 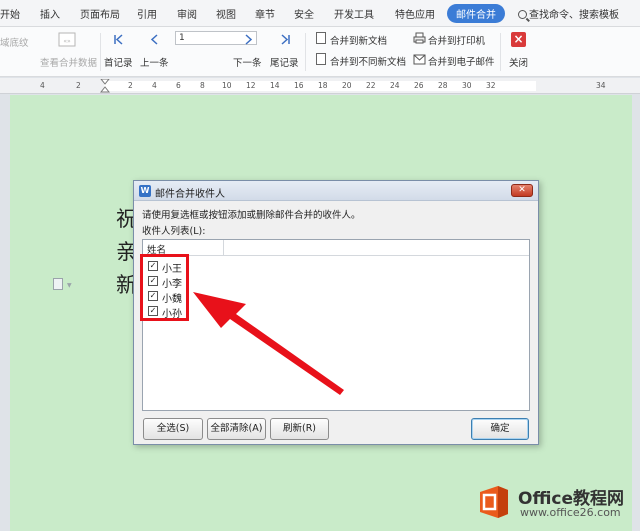 What do you see at coordinates (178, 85) in the screenshot?
I see `ruler-tick: 6` at bounding box center [178, 85].